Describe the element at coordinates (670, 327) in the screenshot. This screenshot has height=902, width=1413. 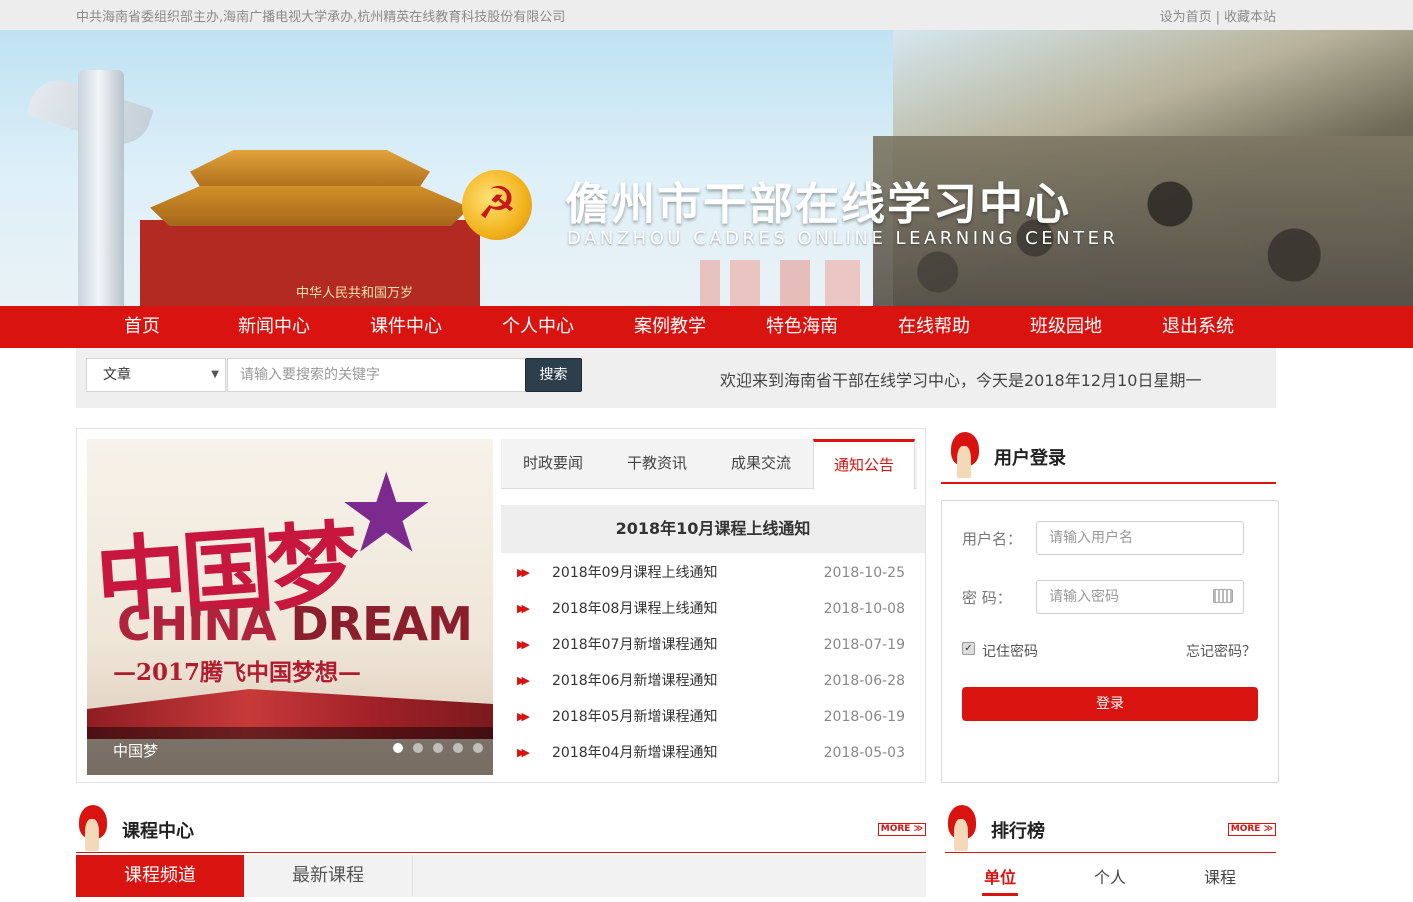
I see `nav-item-cases: 案例教学` at that location.